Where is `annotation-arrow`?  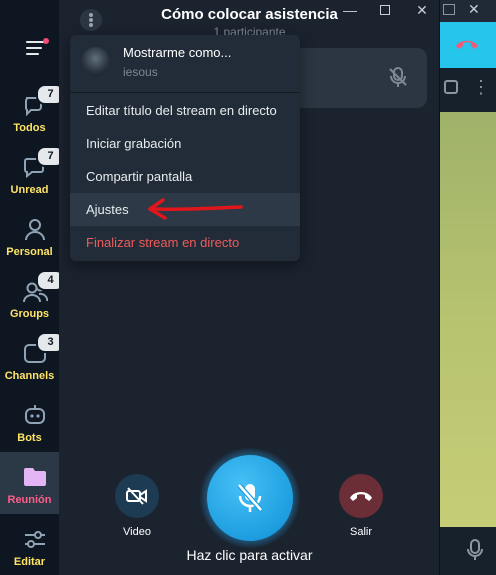 annotation-arrow is located at coordinates (195, 209).